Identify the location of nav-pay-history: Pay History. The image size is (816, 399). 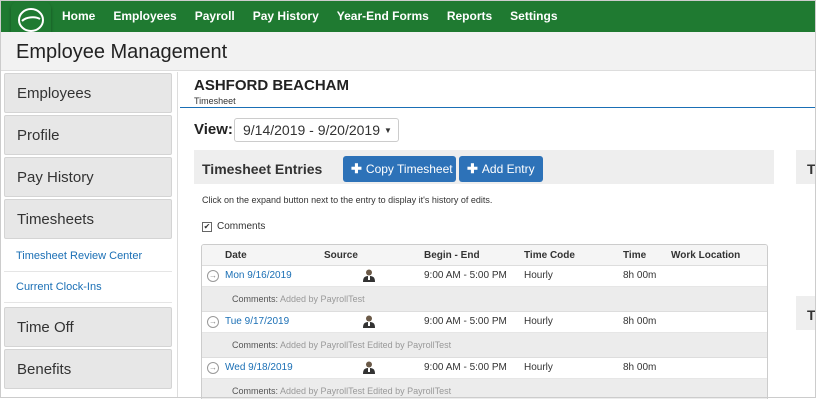
(286, 16).